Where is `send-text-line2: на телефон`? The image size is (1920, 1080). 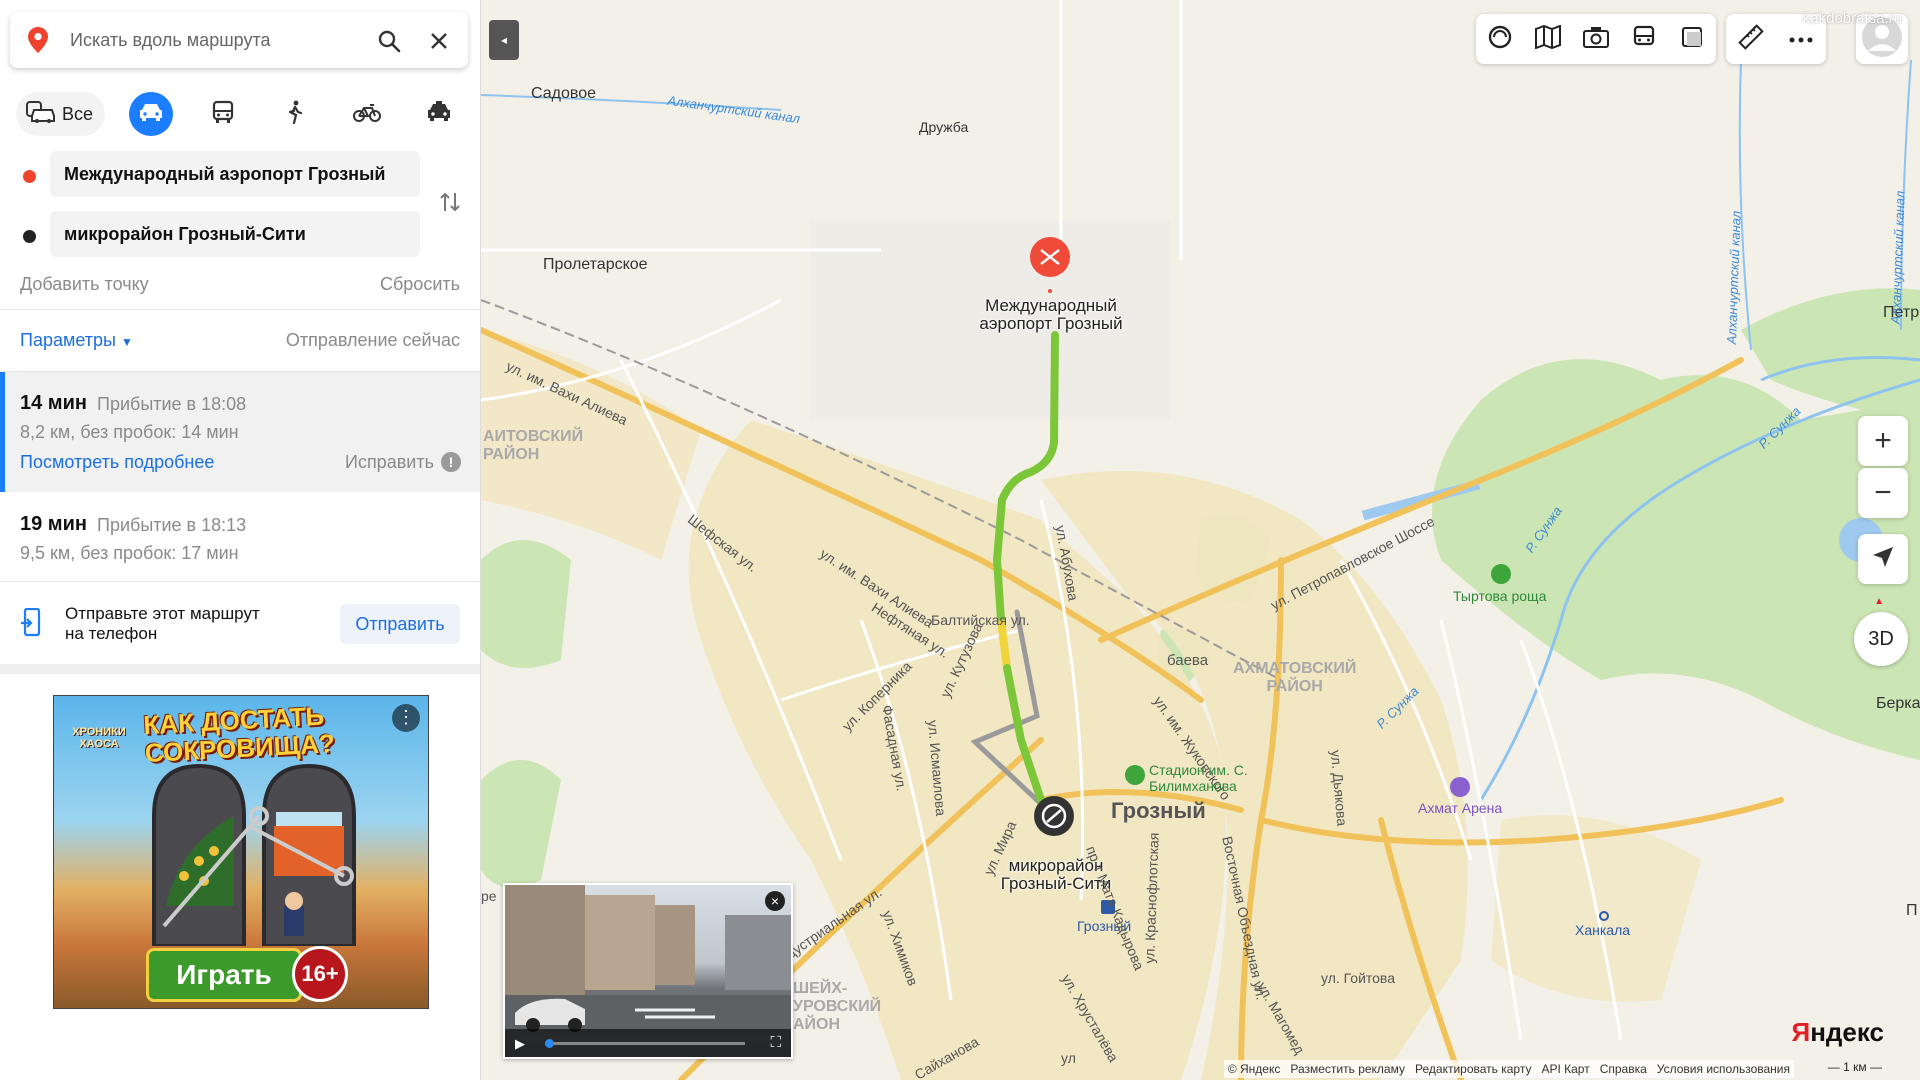 send-text-line2: на телефон is located at coordinates (111, 633).